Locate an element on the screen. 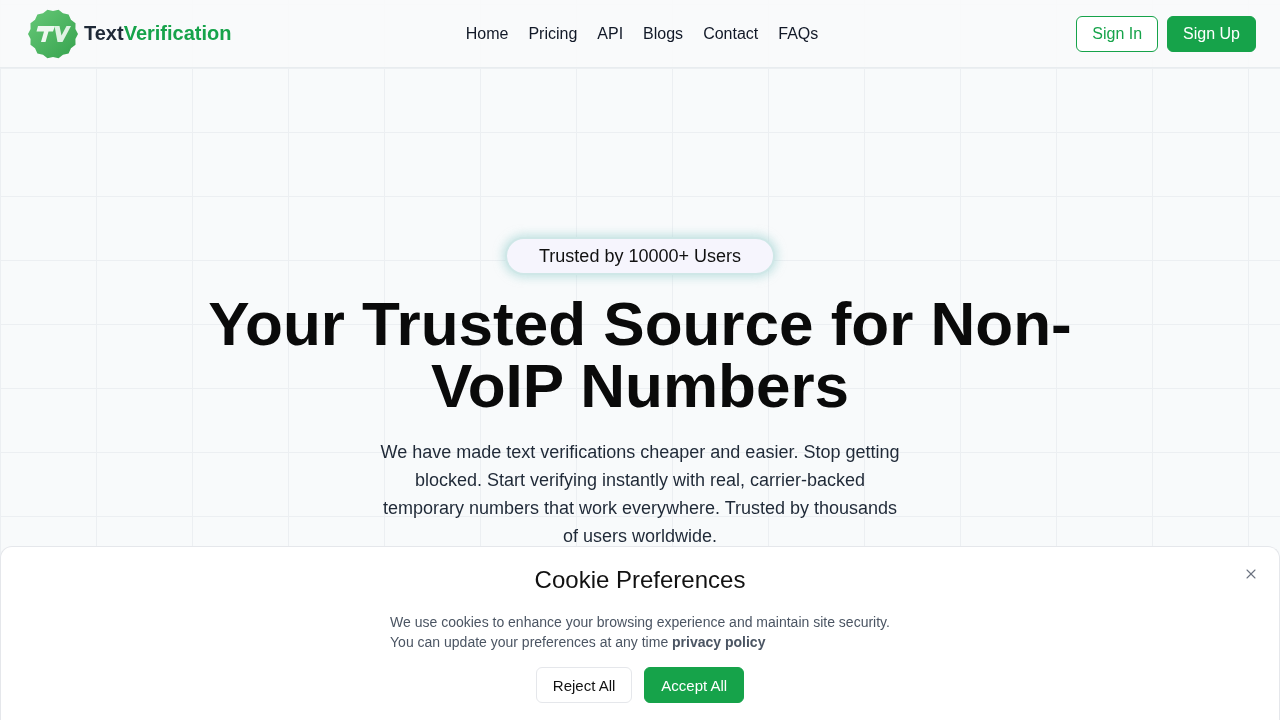 The width and height of the screenshot is (1280, 720). nav-link: Contact is located at coordinates (731, 33).